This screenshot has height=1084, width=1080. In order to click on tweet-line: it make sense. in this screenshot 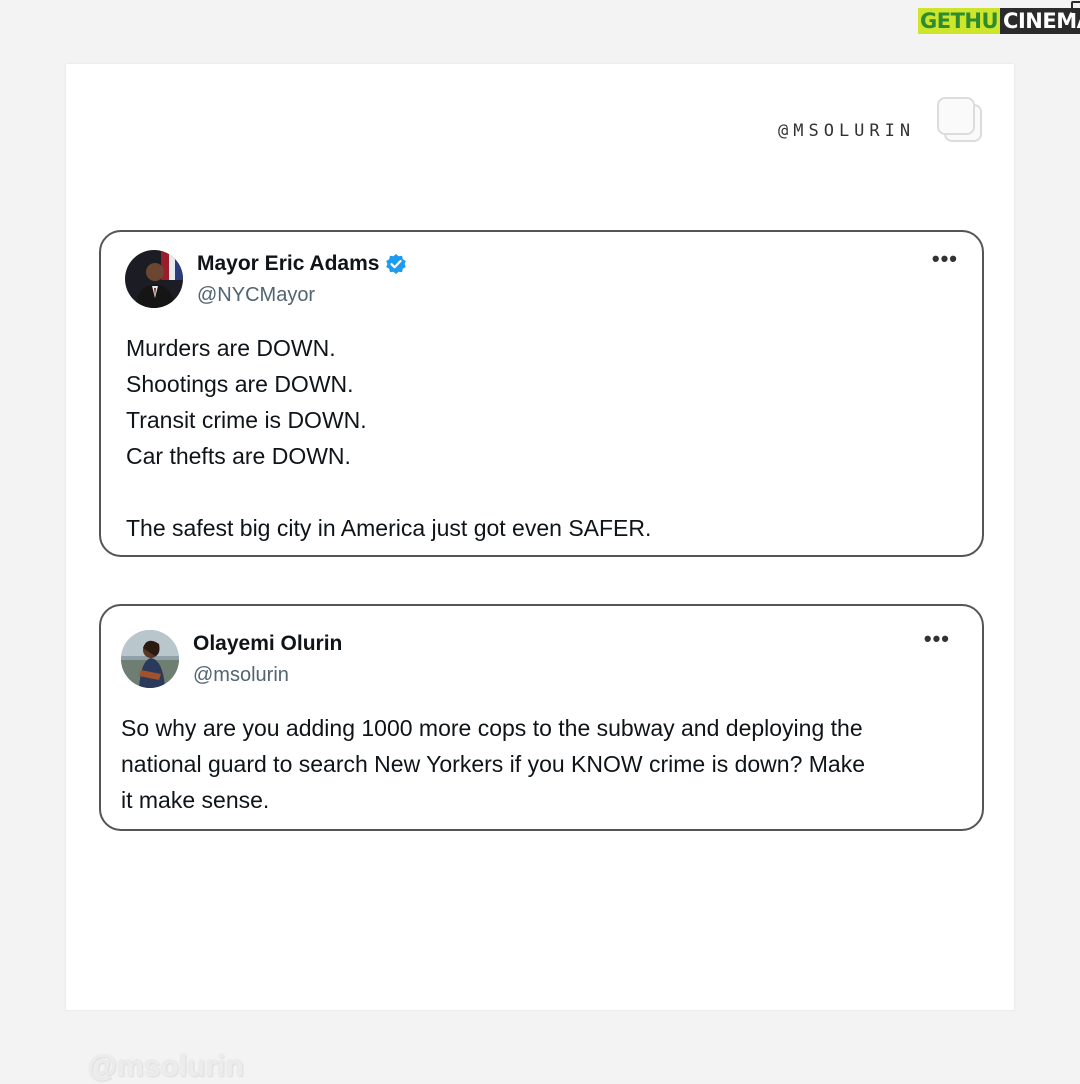, I will do `click(195, 800)`.